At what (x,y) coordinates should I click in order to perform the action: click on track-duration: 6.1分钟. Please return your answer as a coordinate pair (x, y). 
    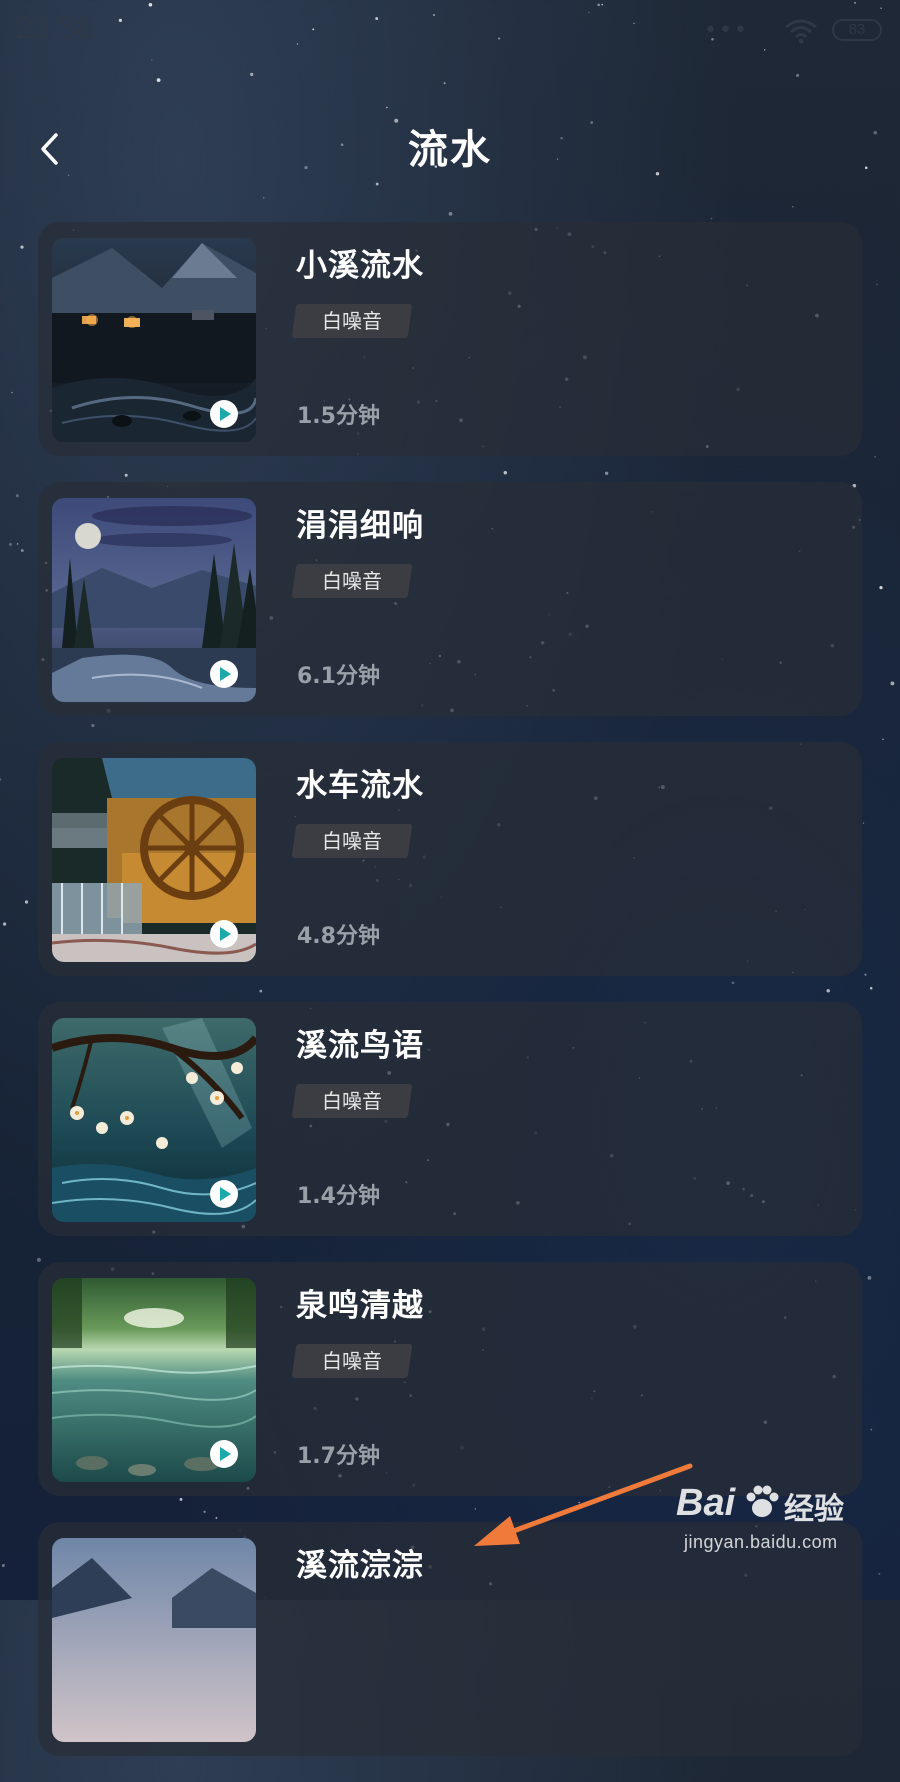
    Looking at the image, I should click on (338, 676).